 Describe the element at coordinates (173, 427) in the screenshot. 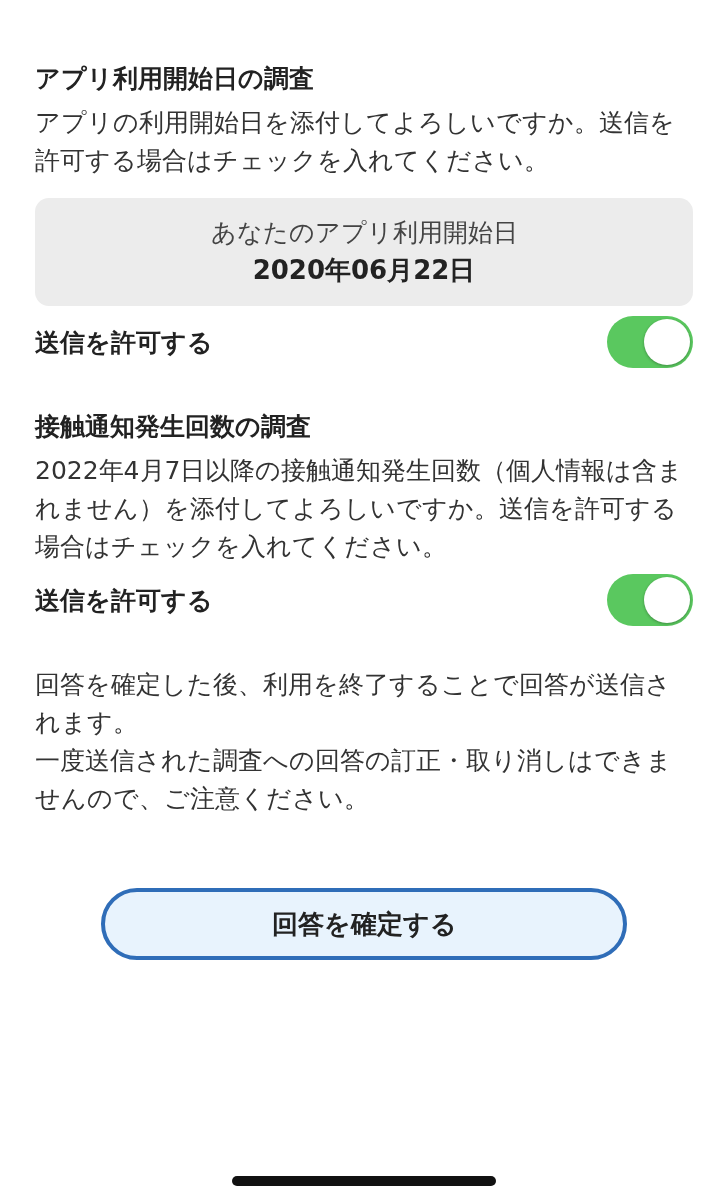

I see `section-title: 接触通知発生回数の調査` at that location.